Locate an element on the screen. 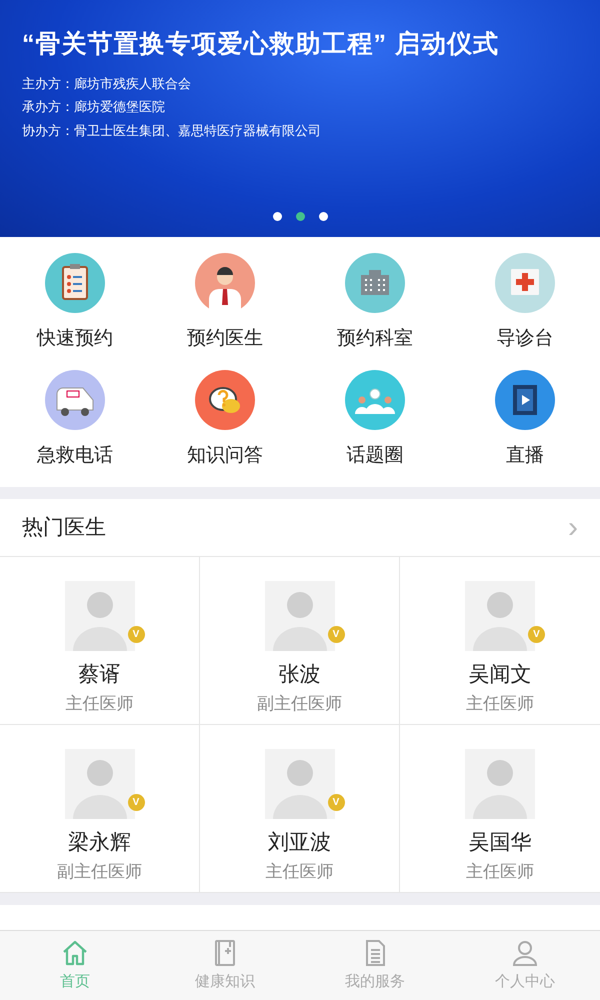  doctor-card: V 吴闻文 主任医师 is located at coordinates (500, 641).